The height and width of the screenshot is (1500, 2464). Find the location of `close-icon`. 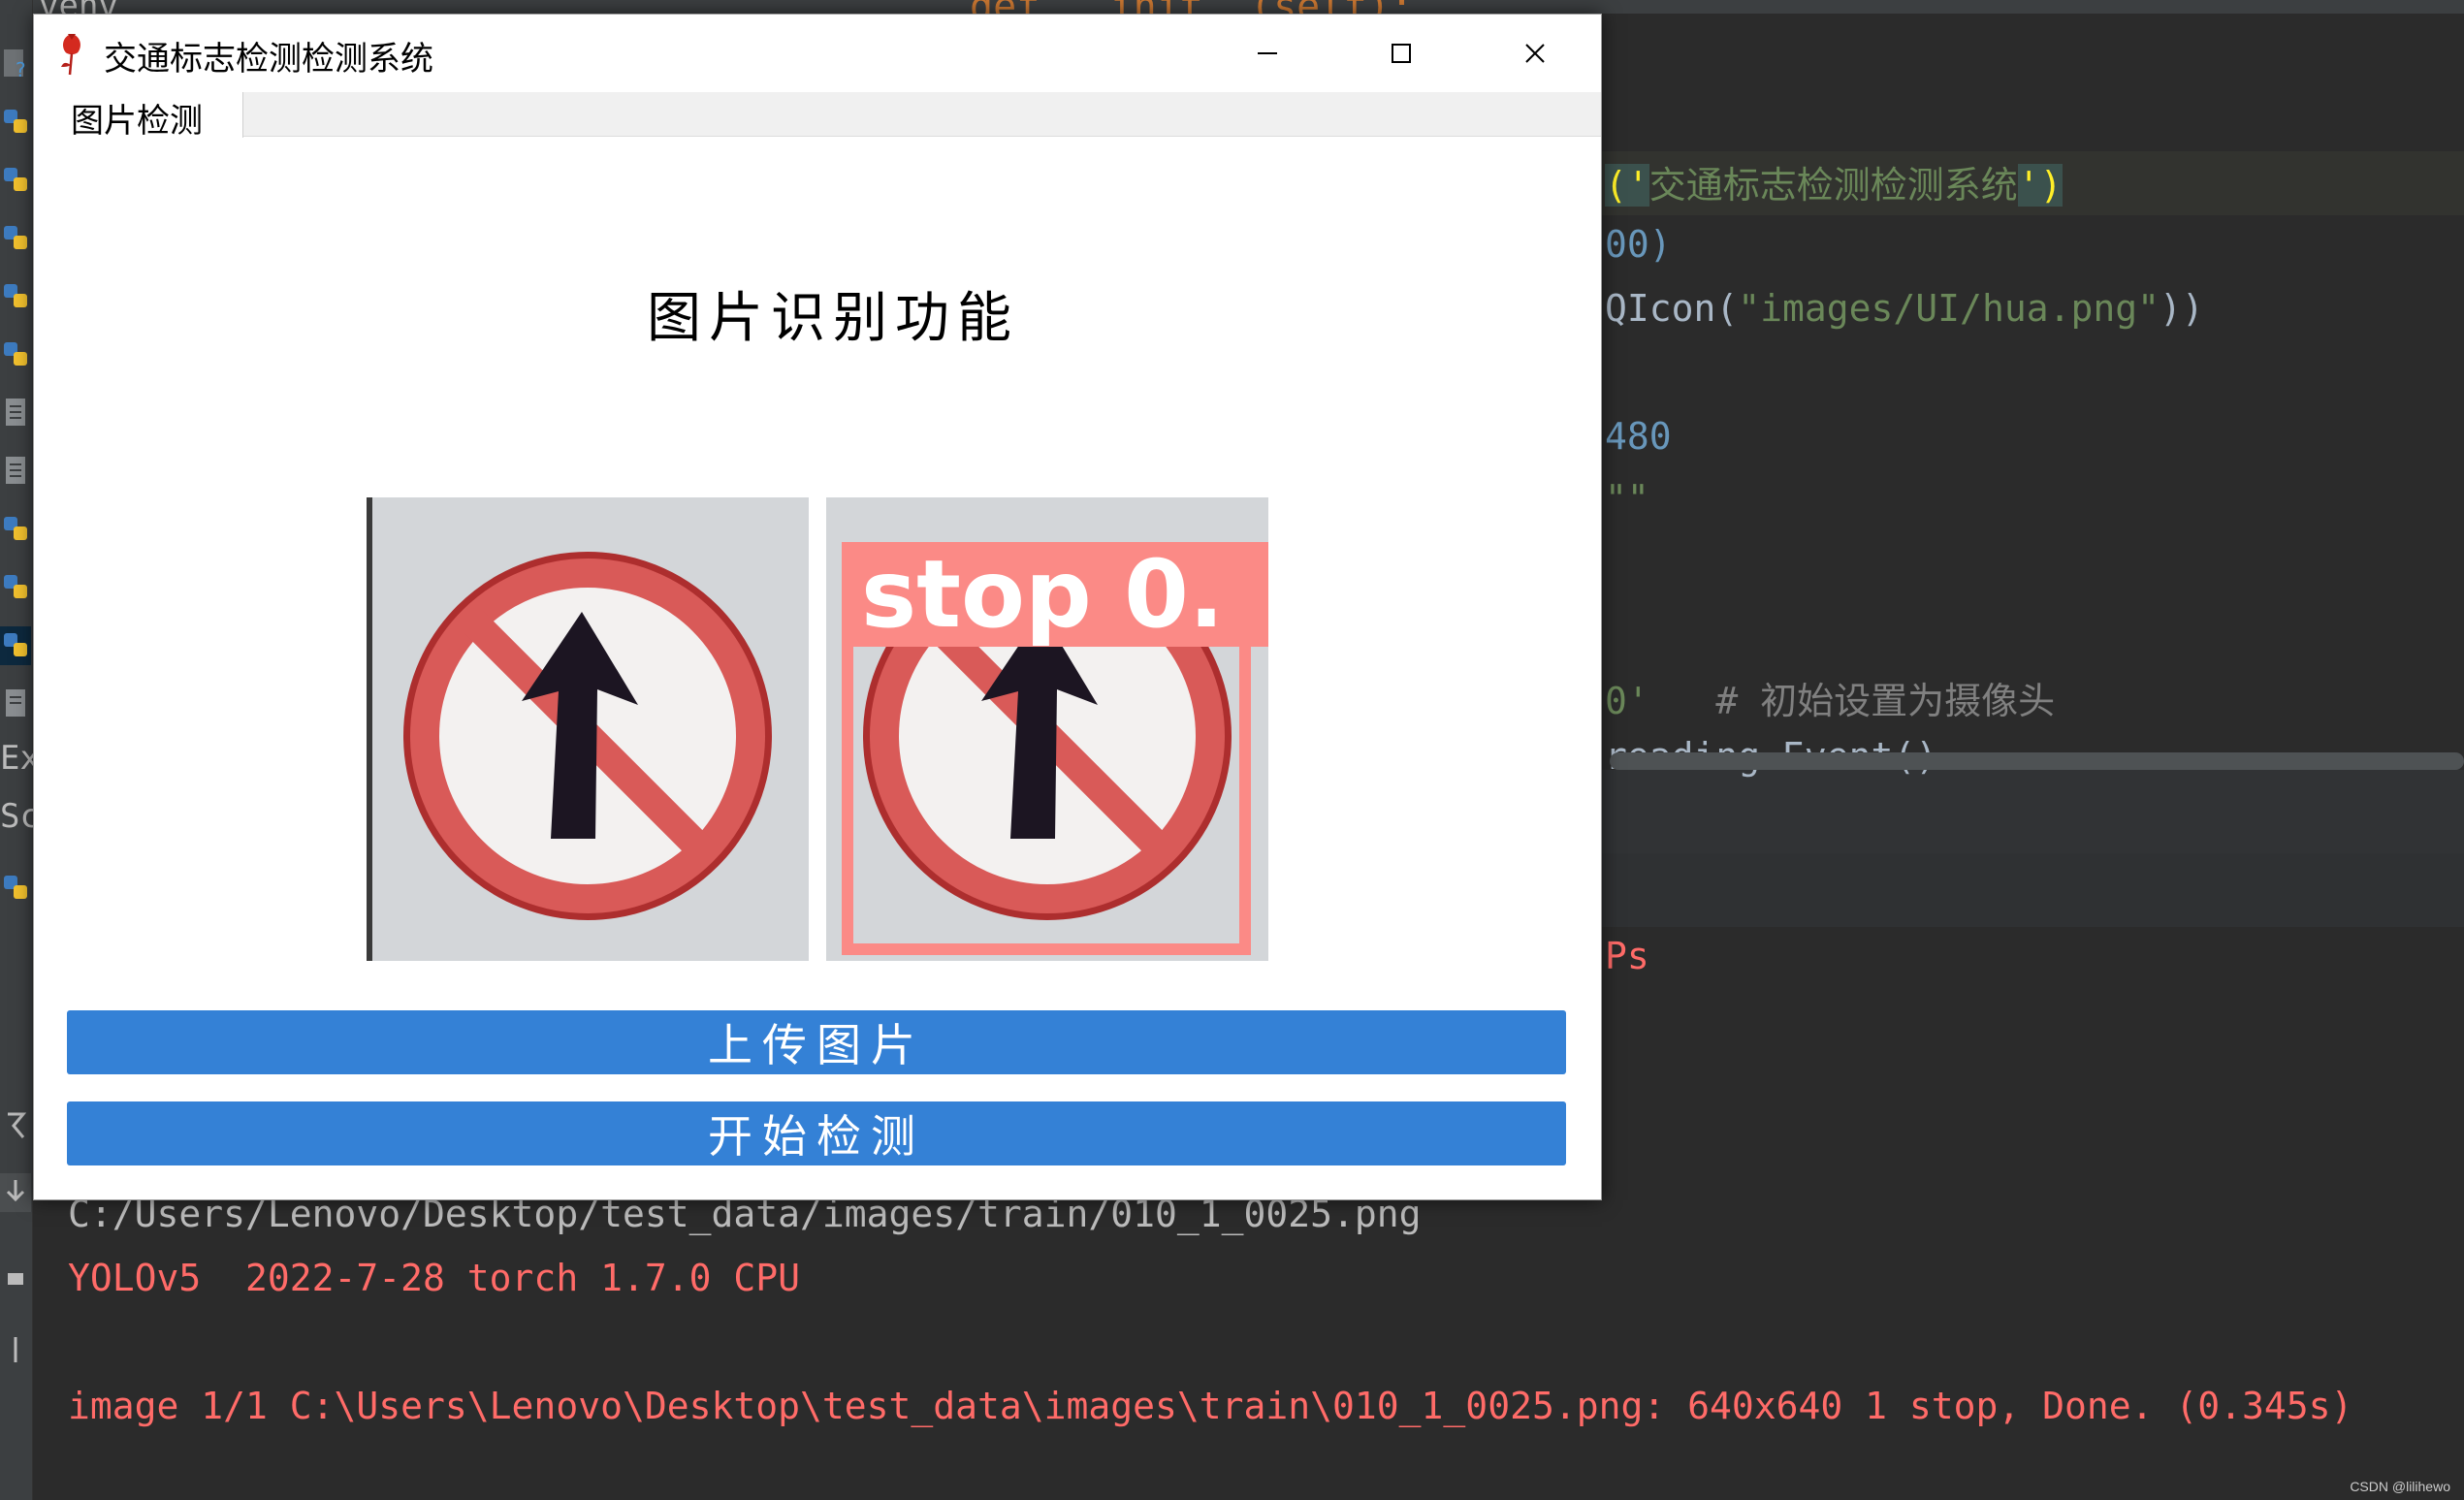

close-icon is located at coordinates (1535, 54).